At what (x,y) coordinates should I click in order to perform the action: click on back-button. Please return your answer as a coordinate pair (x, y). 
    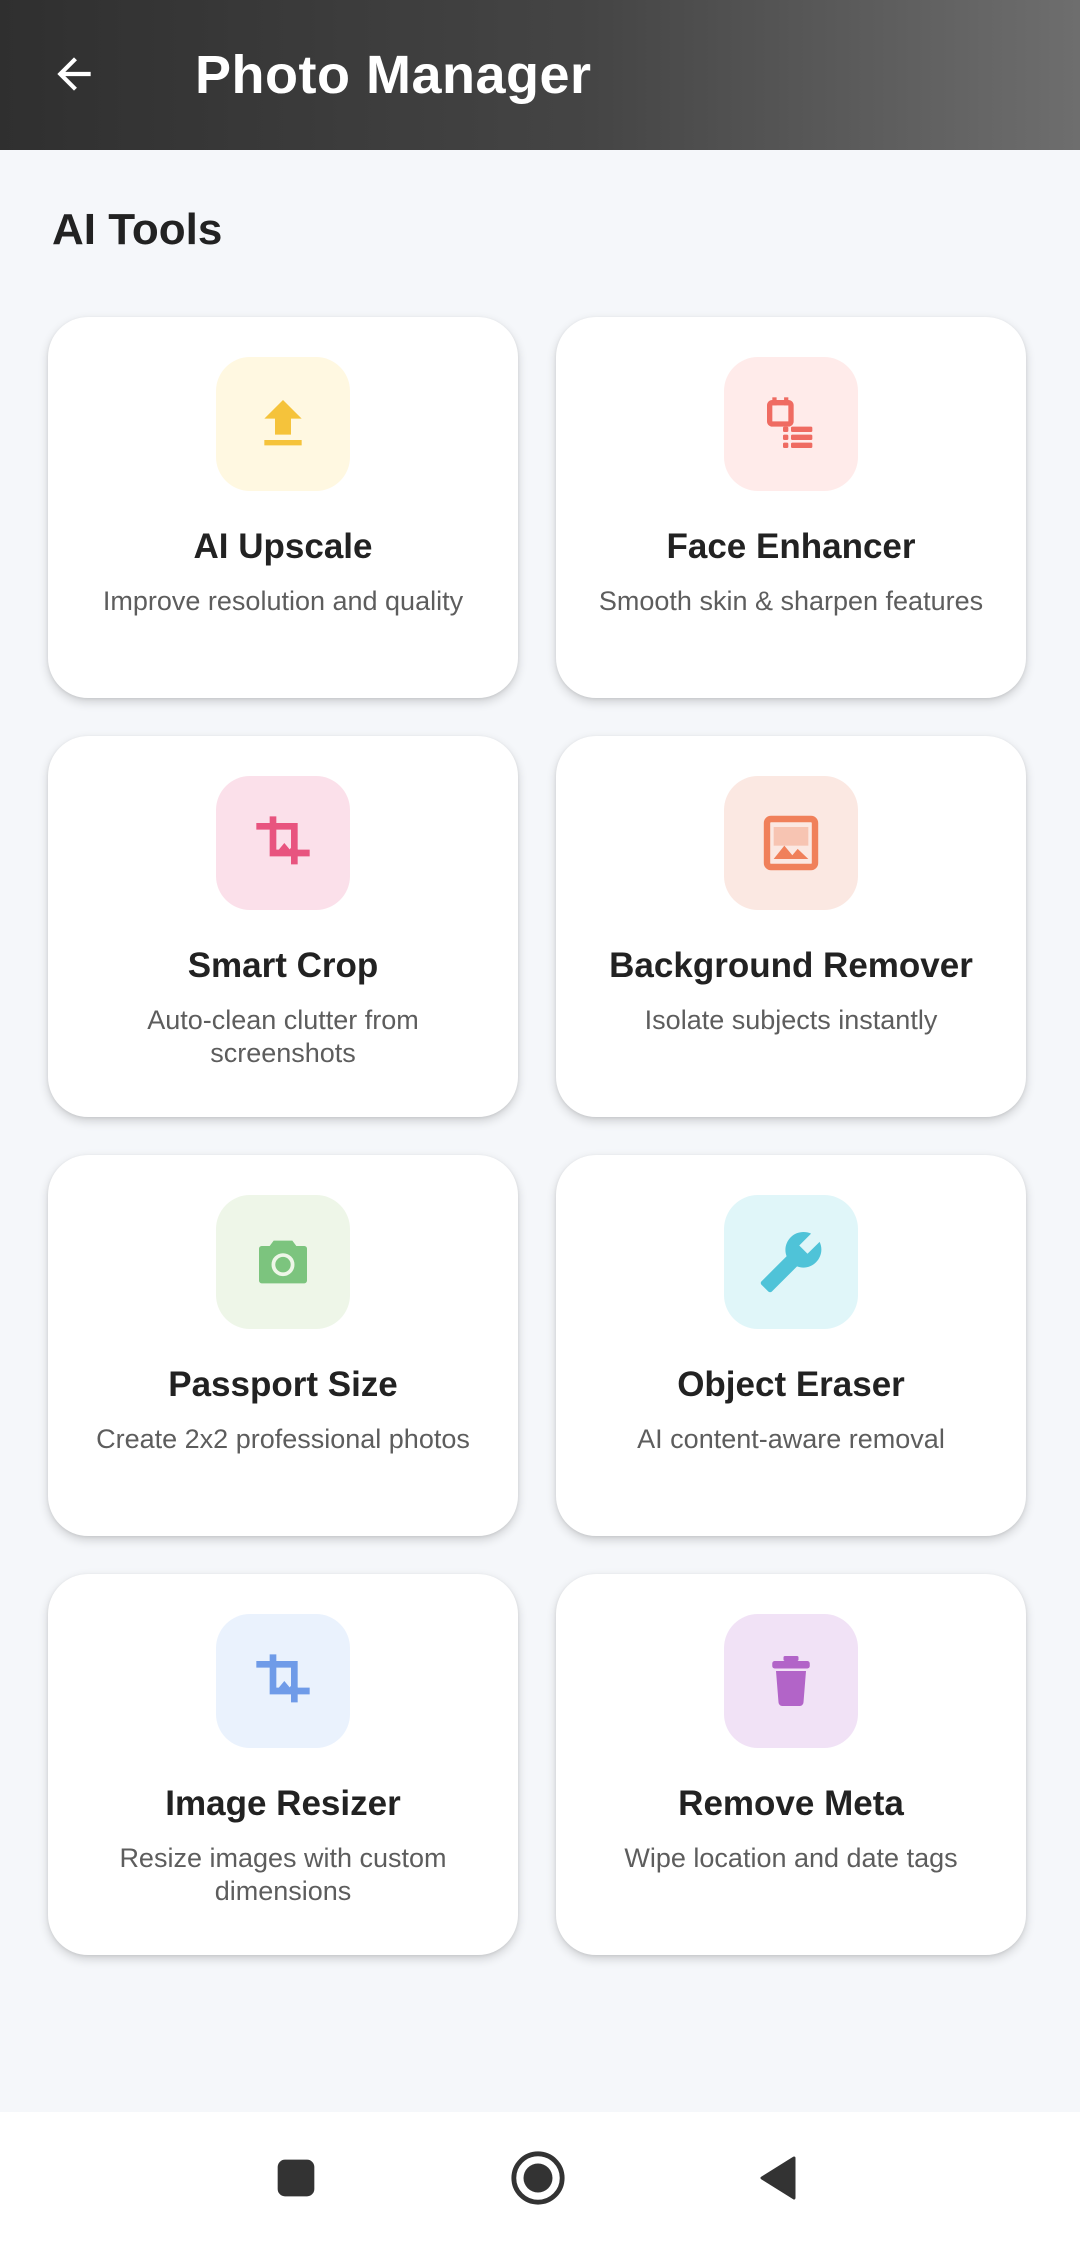
    Looking at the image, I should click on (74, 74).